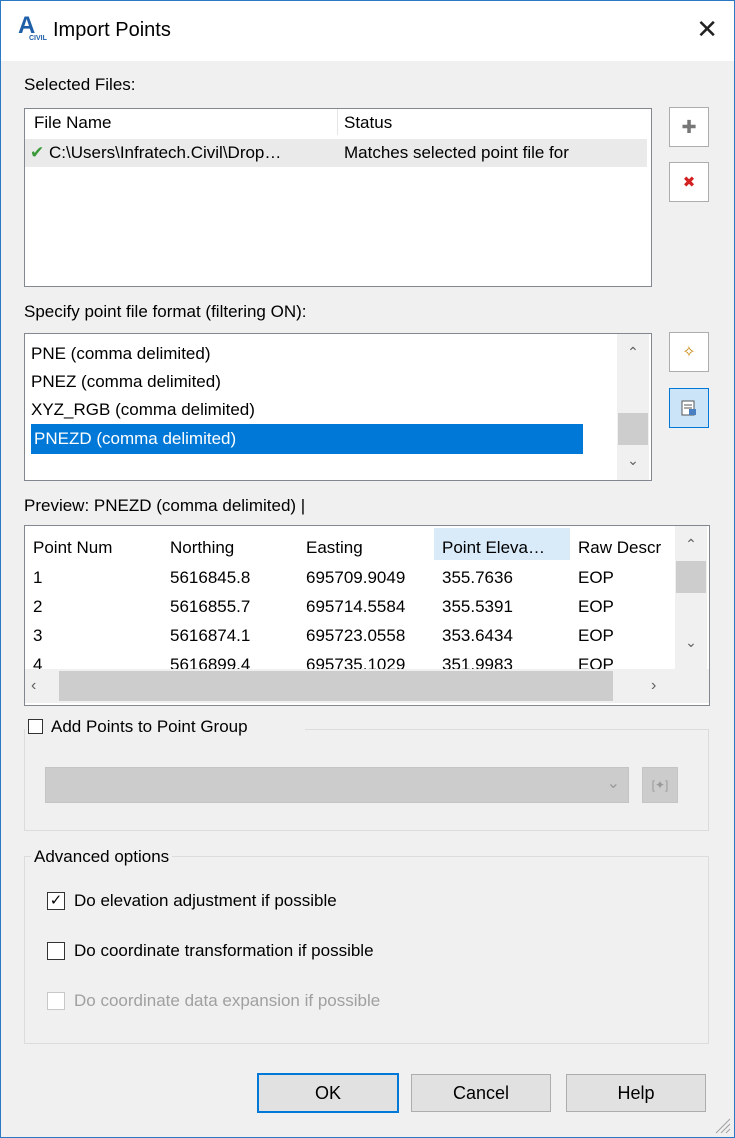 The height and width of the screenshot is (1138, 735). What do you see at coordinates (307, 439) in the screenshot?
I see `format-item-selected: PNEZD (comma delimited)` at bounding box center [307, 439].